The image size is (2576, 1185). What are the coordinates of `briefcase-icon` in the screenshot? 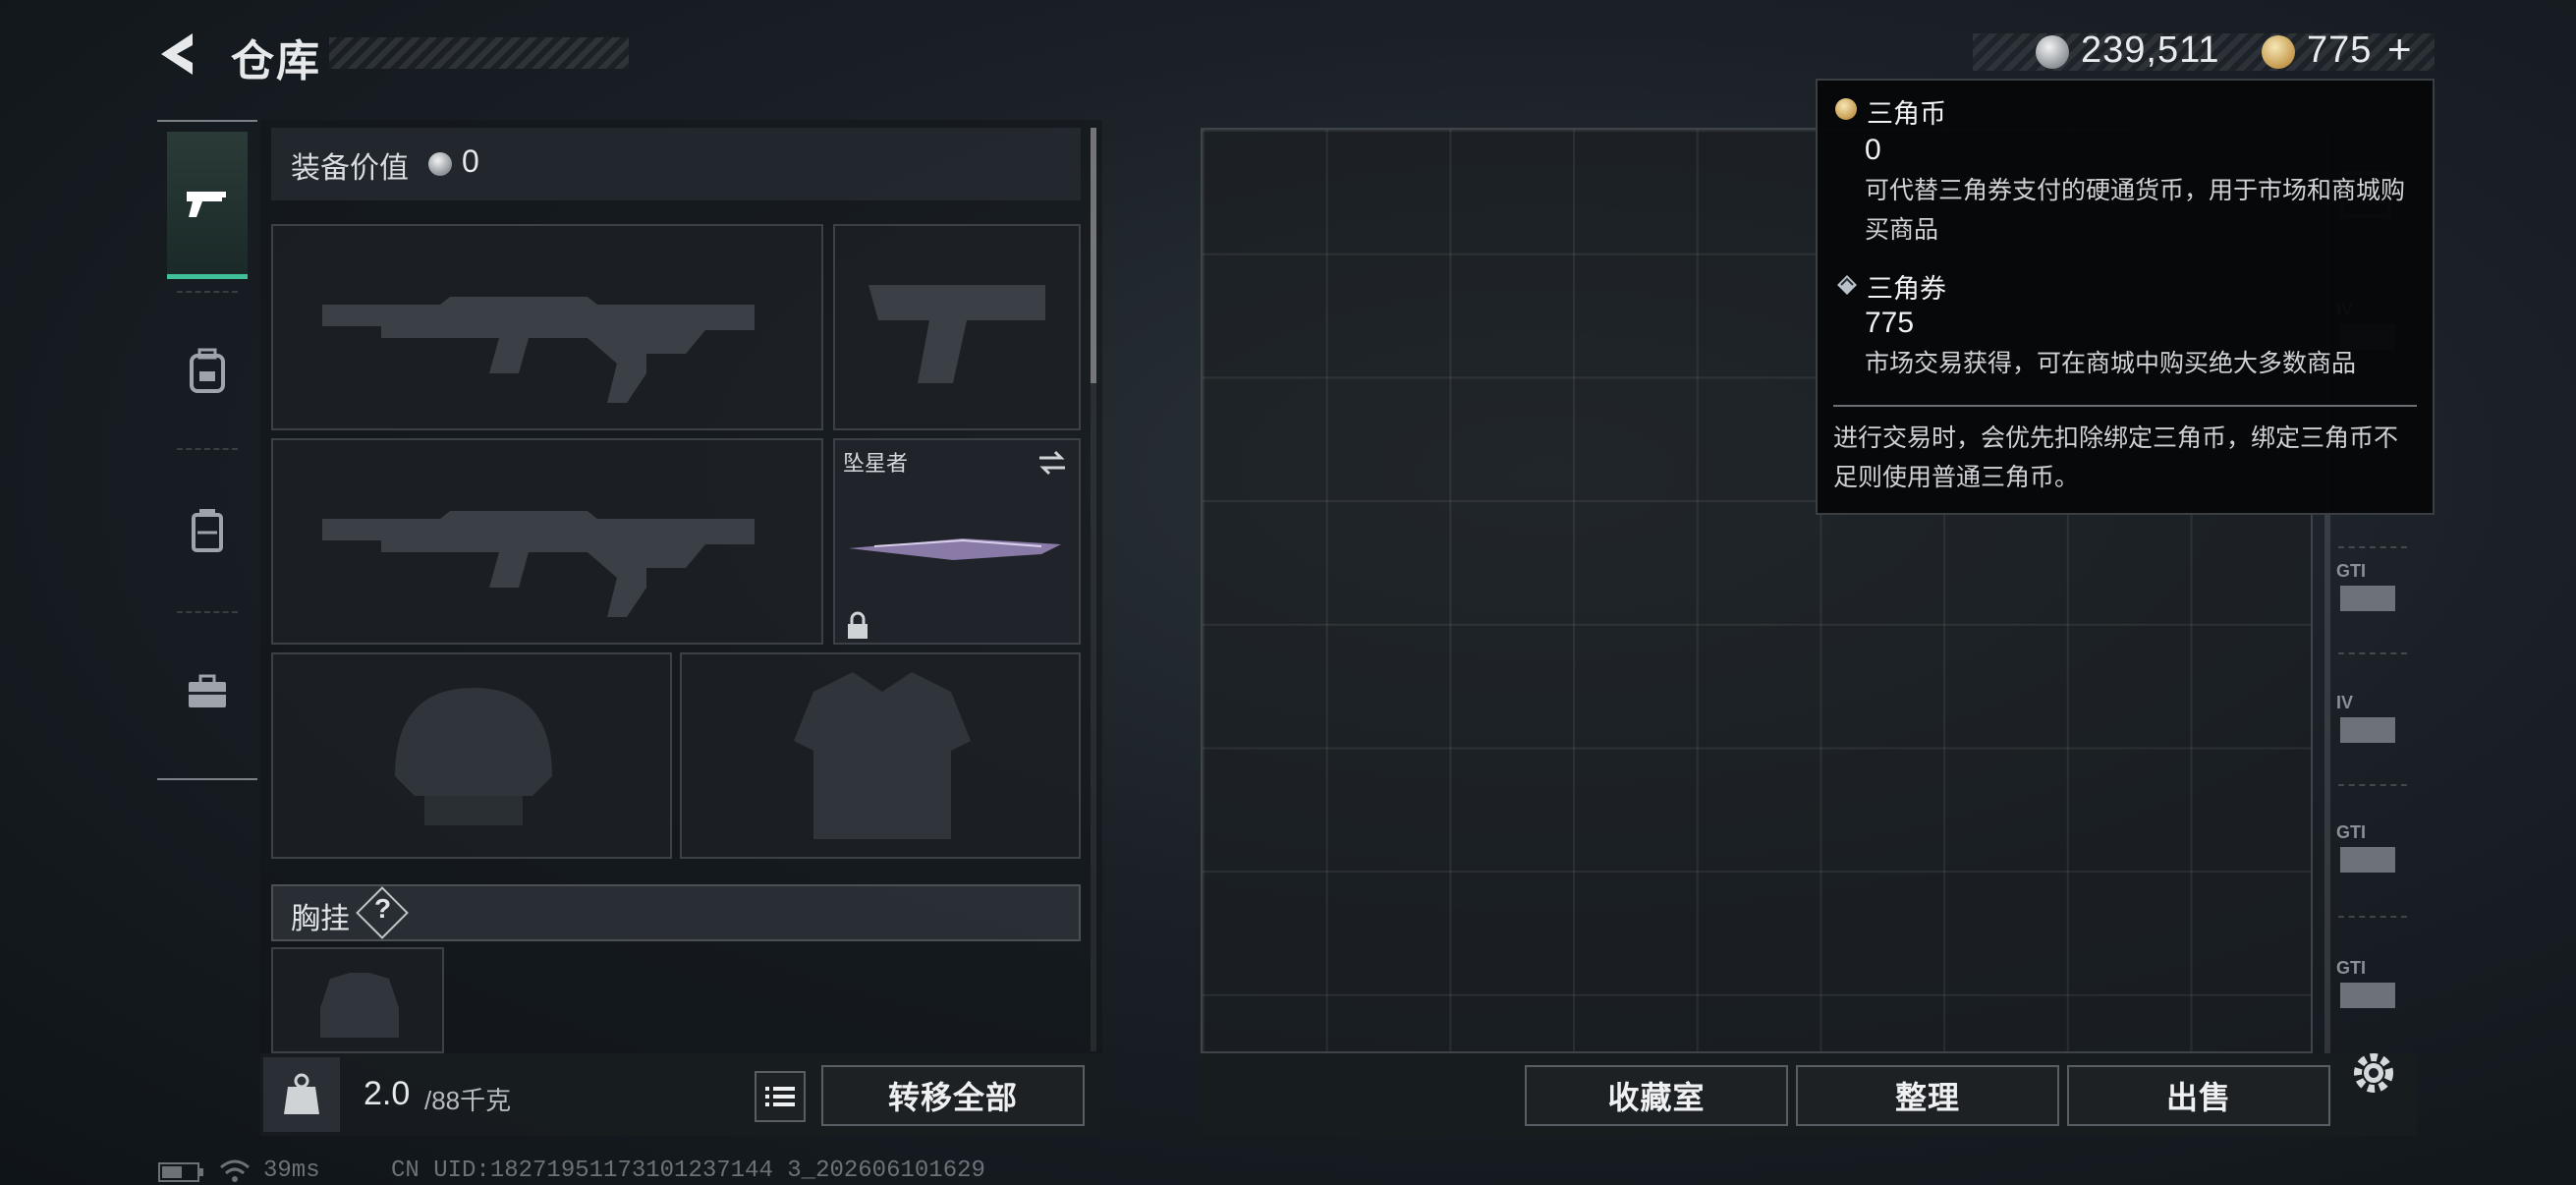 It's located at (207, 691).